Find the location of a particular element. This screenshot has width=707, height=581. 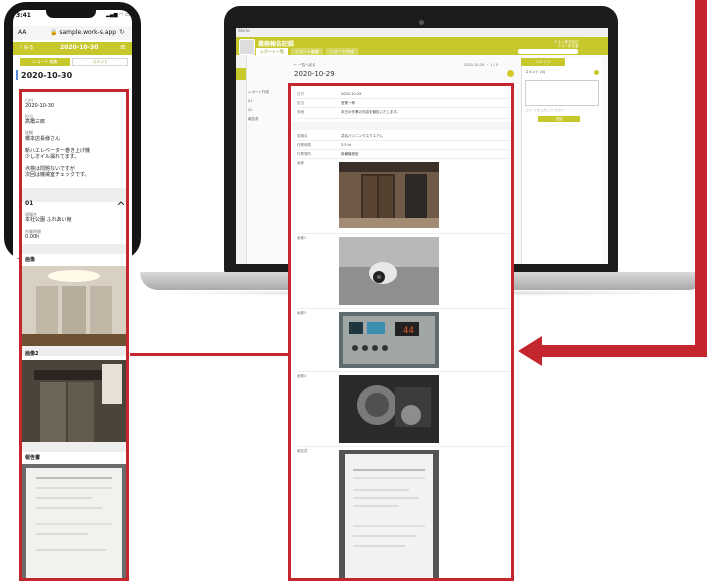

report-key: 現場名 is located at coordinates (302, 136).